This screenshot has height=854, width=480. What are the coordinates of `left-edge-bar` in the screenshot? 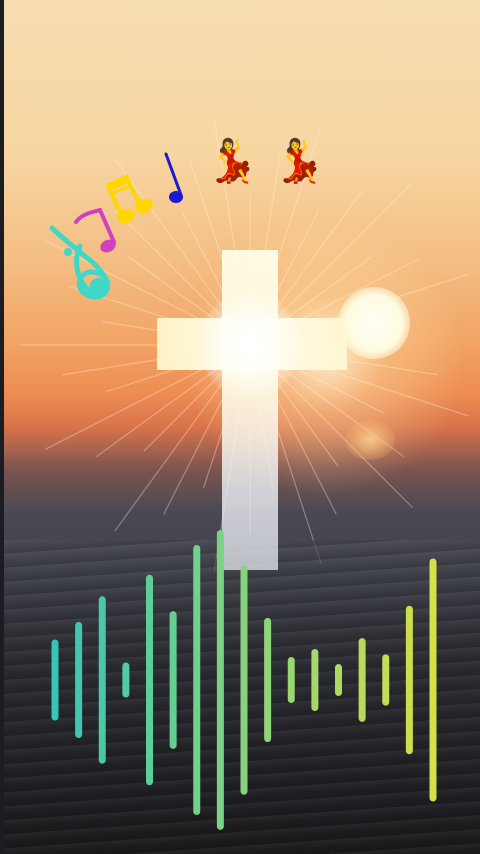 It's located at (2, 427).